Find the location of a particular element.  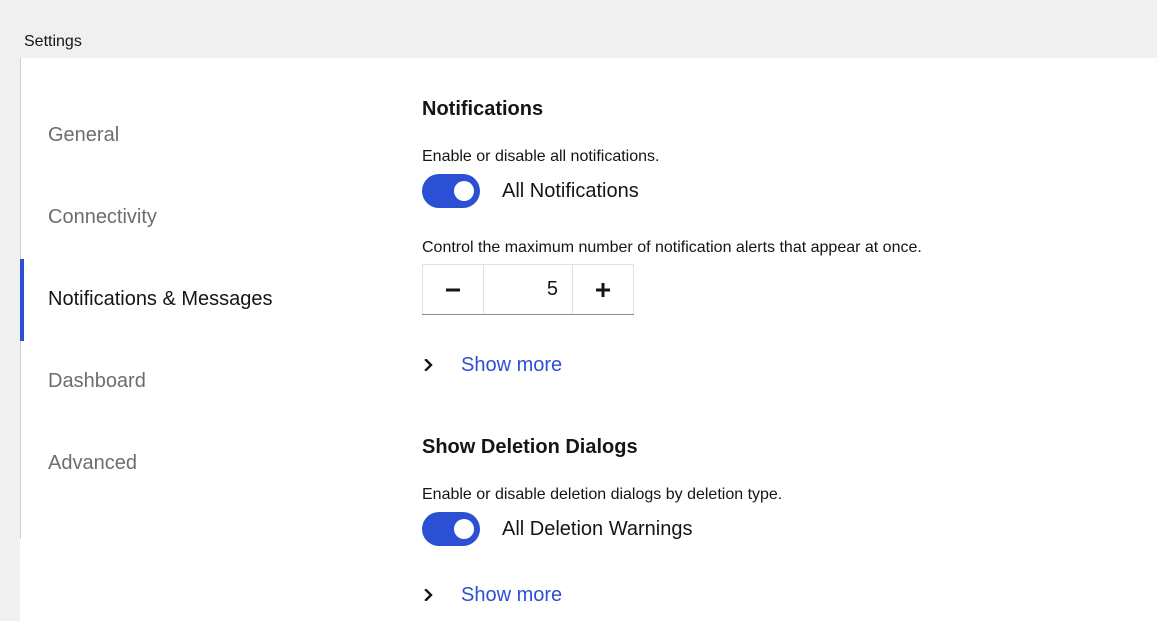

notifications-description: Enable or disable all notifications. is located at coordinates (541, 156).